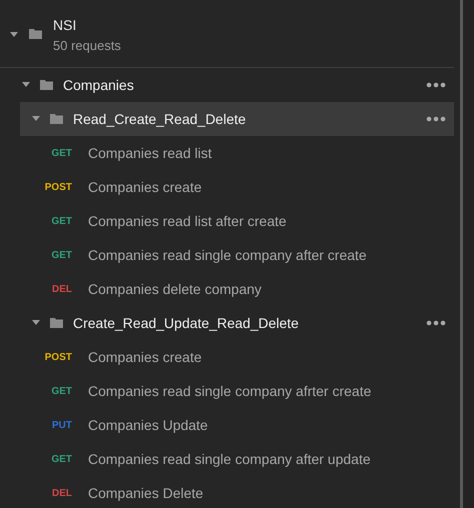  I want to click on request-row: DEL Companies delete company, so click(227, 289).